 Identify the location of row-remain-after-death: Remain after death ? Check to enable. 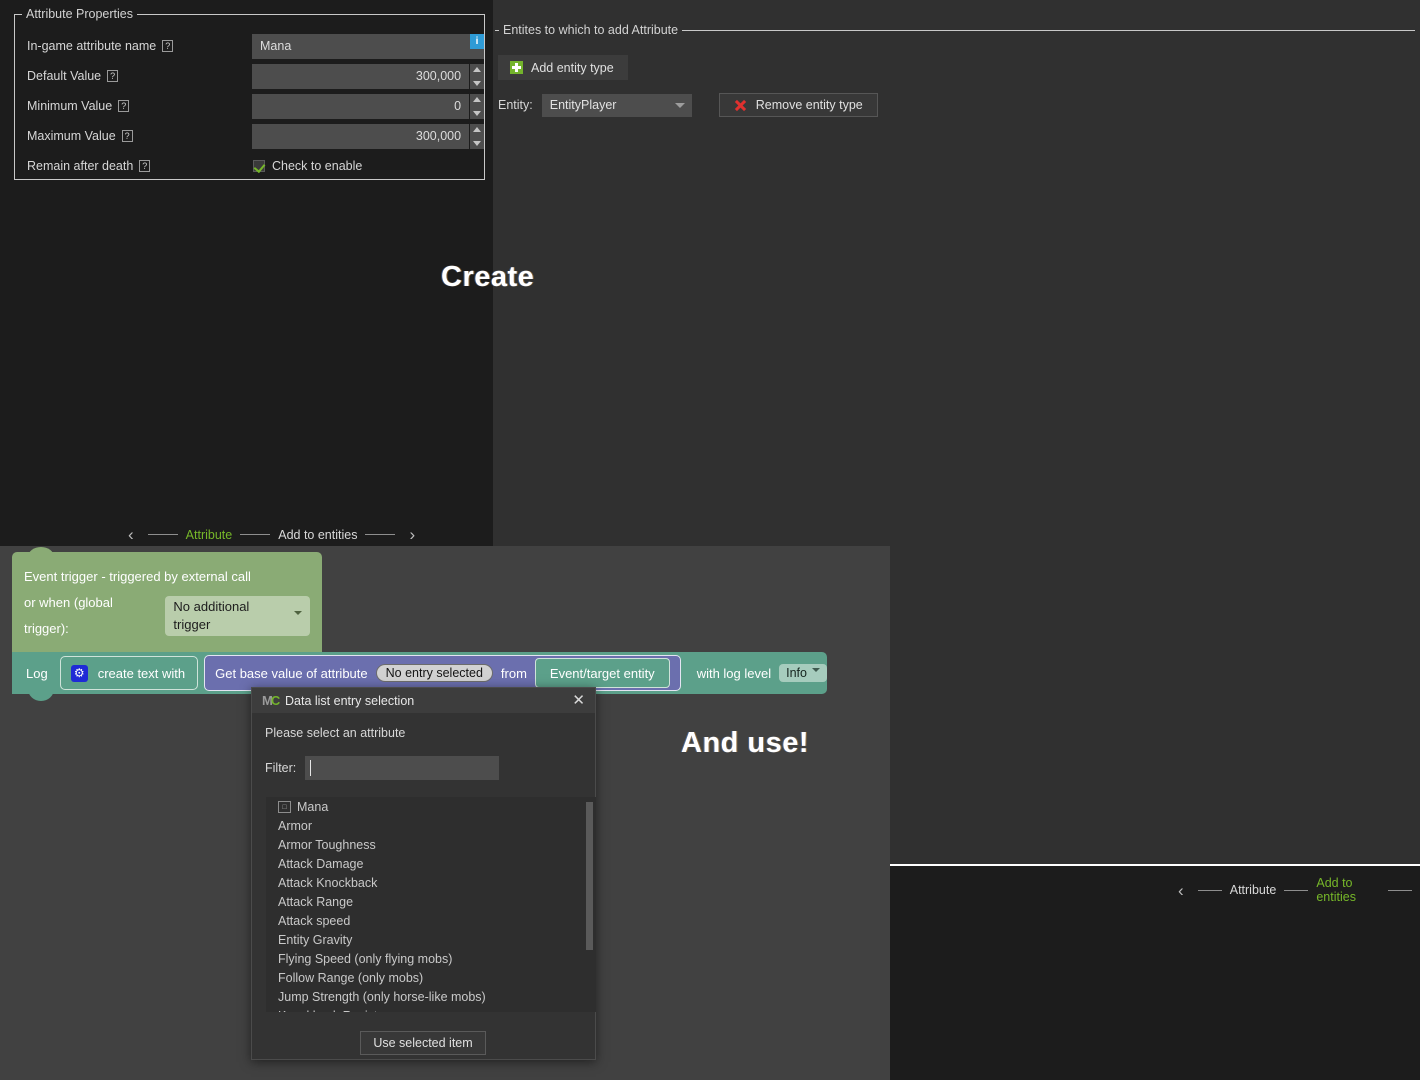
(249, 166).